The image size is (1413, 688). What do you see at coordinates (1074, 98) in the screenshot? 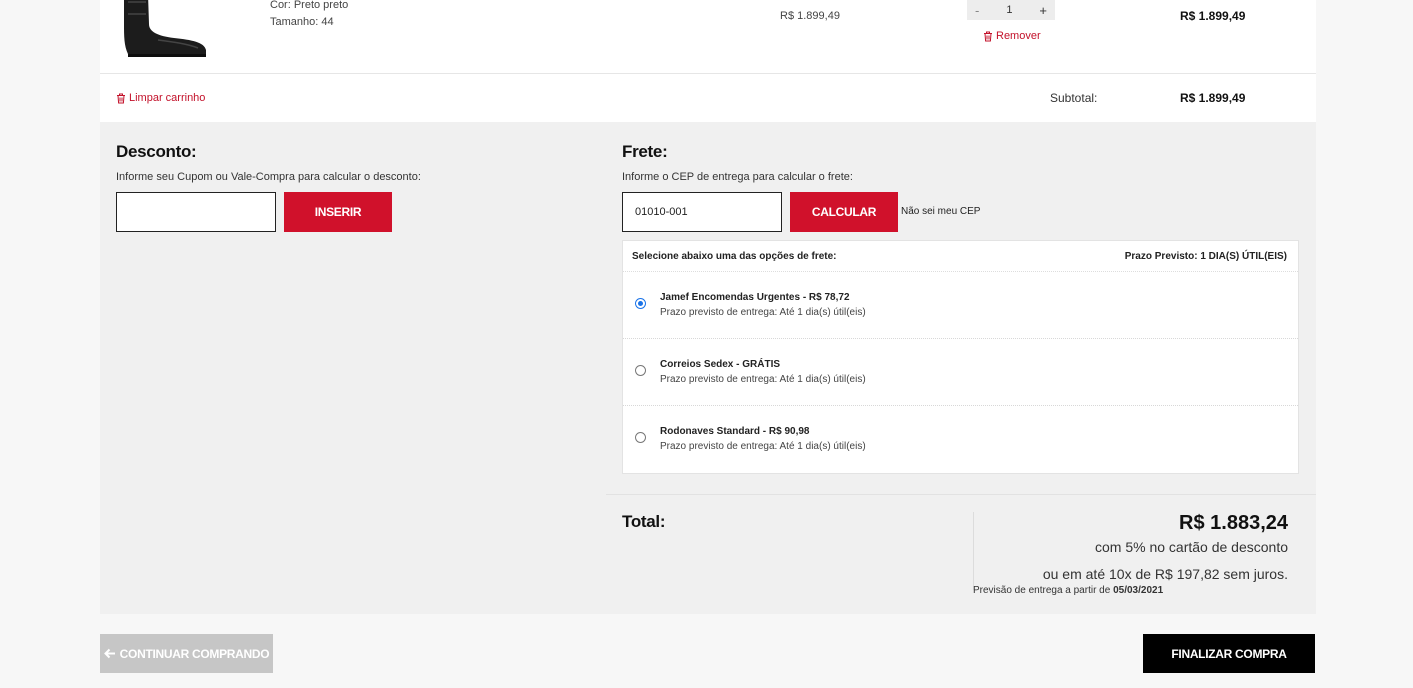
I see `subtotal-label: Subtotal:` at bounding box center [1074, 98].